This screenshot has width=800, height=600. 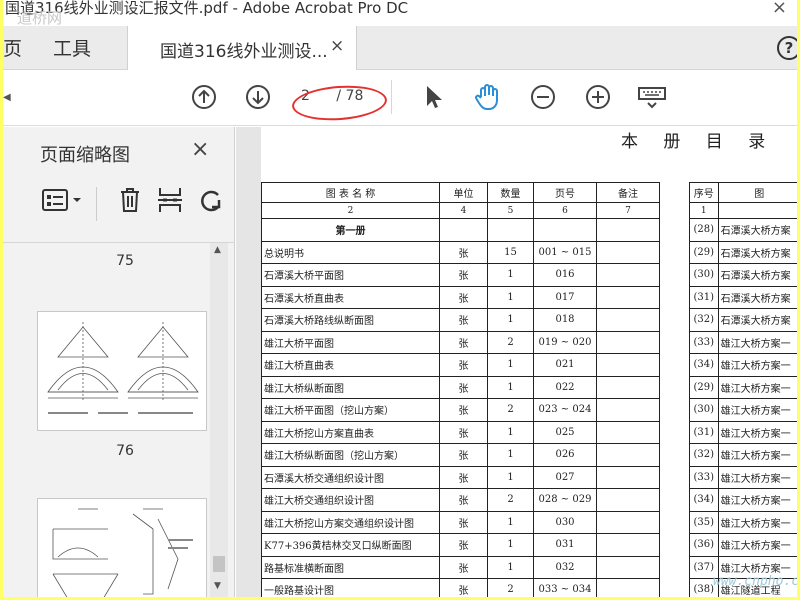 What do you see at coordinates (565, 477) in the screenshot?
I see `row-page-cell: 027` at bounding box center [565, 477].